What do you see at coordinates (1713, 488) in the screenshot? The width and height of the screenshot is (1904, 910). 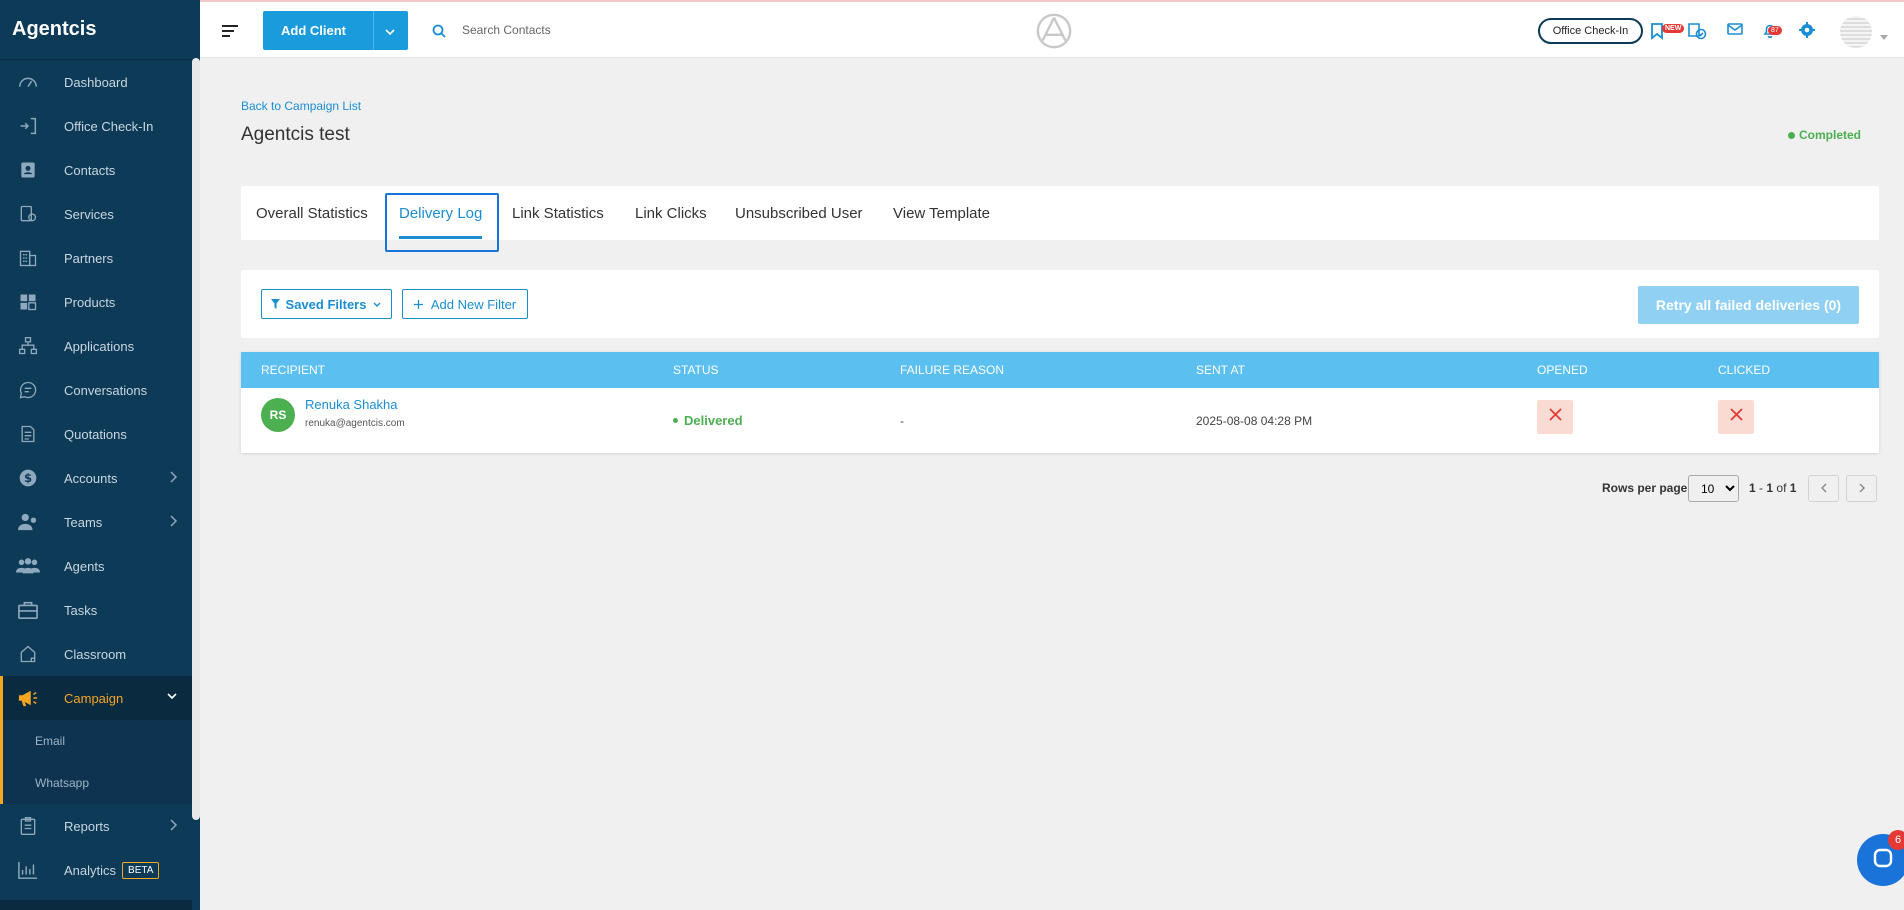 I see `rows-per-page-select: 10` at bounding box center [1713, 488].